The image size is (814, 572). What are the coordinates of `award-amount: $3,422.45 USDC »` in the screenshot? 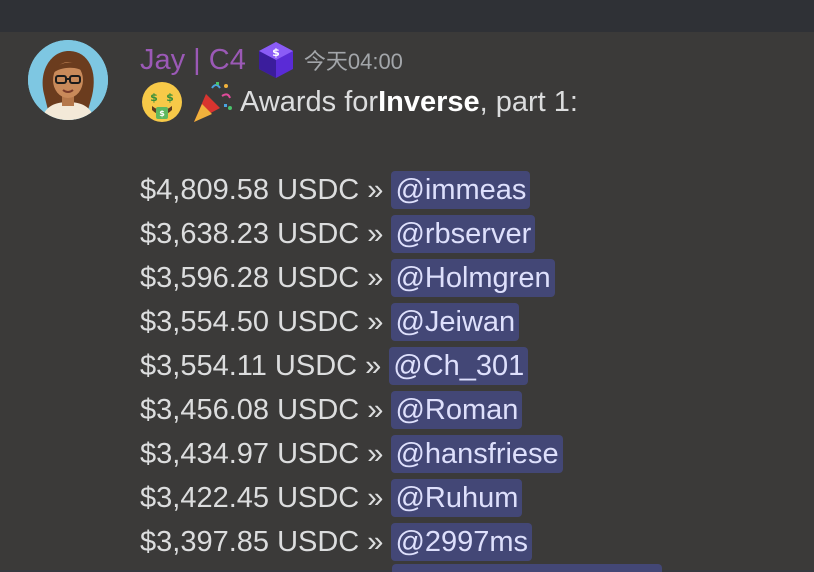 It's located at (262, 497).